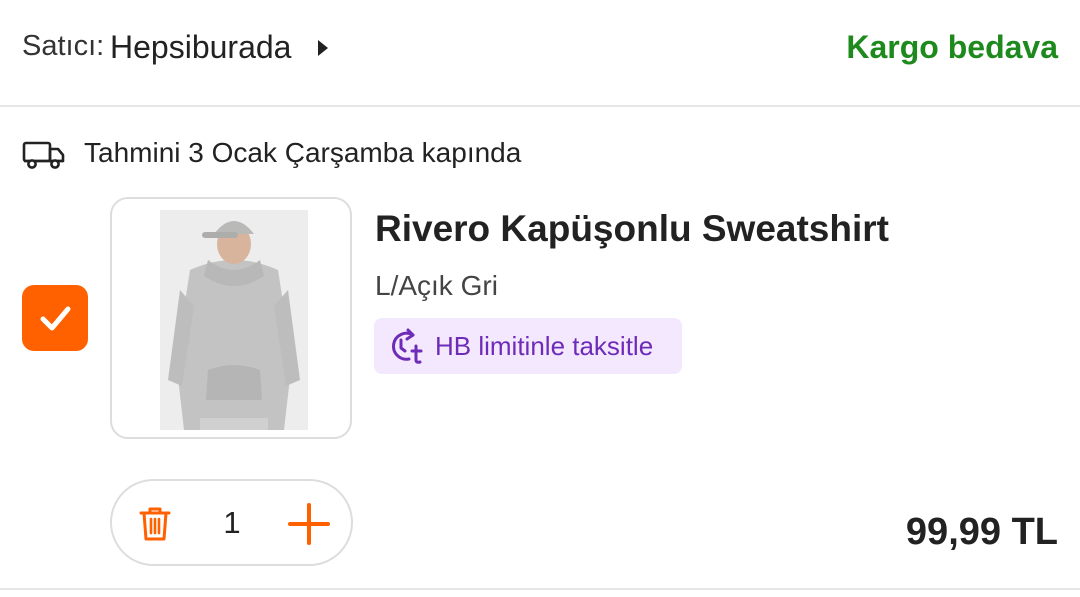  I want to click on quantity-stepper: 1, so click(231, 522).